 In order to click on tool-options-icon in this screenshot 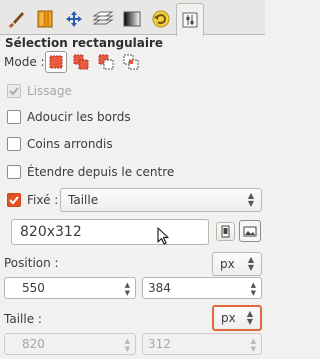, I will do `click(190, 20)`.